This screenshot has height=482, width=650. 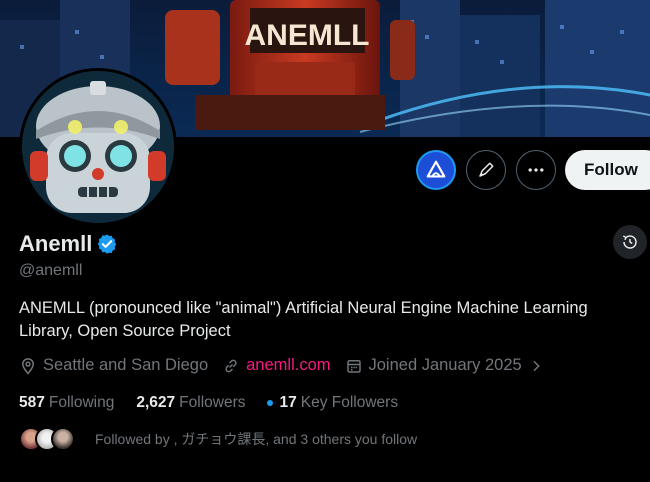 I want to click on grok-button, so click(x=436, y=170).